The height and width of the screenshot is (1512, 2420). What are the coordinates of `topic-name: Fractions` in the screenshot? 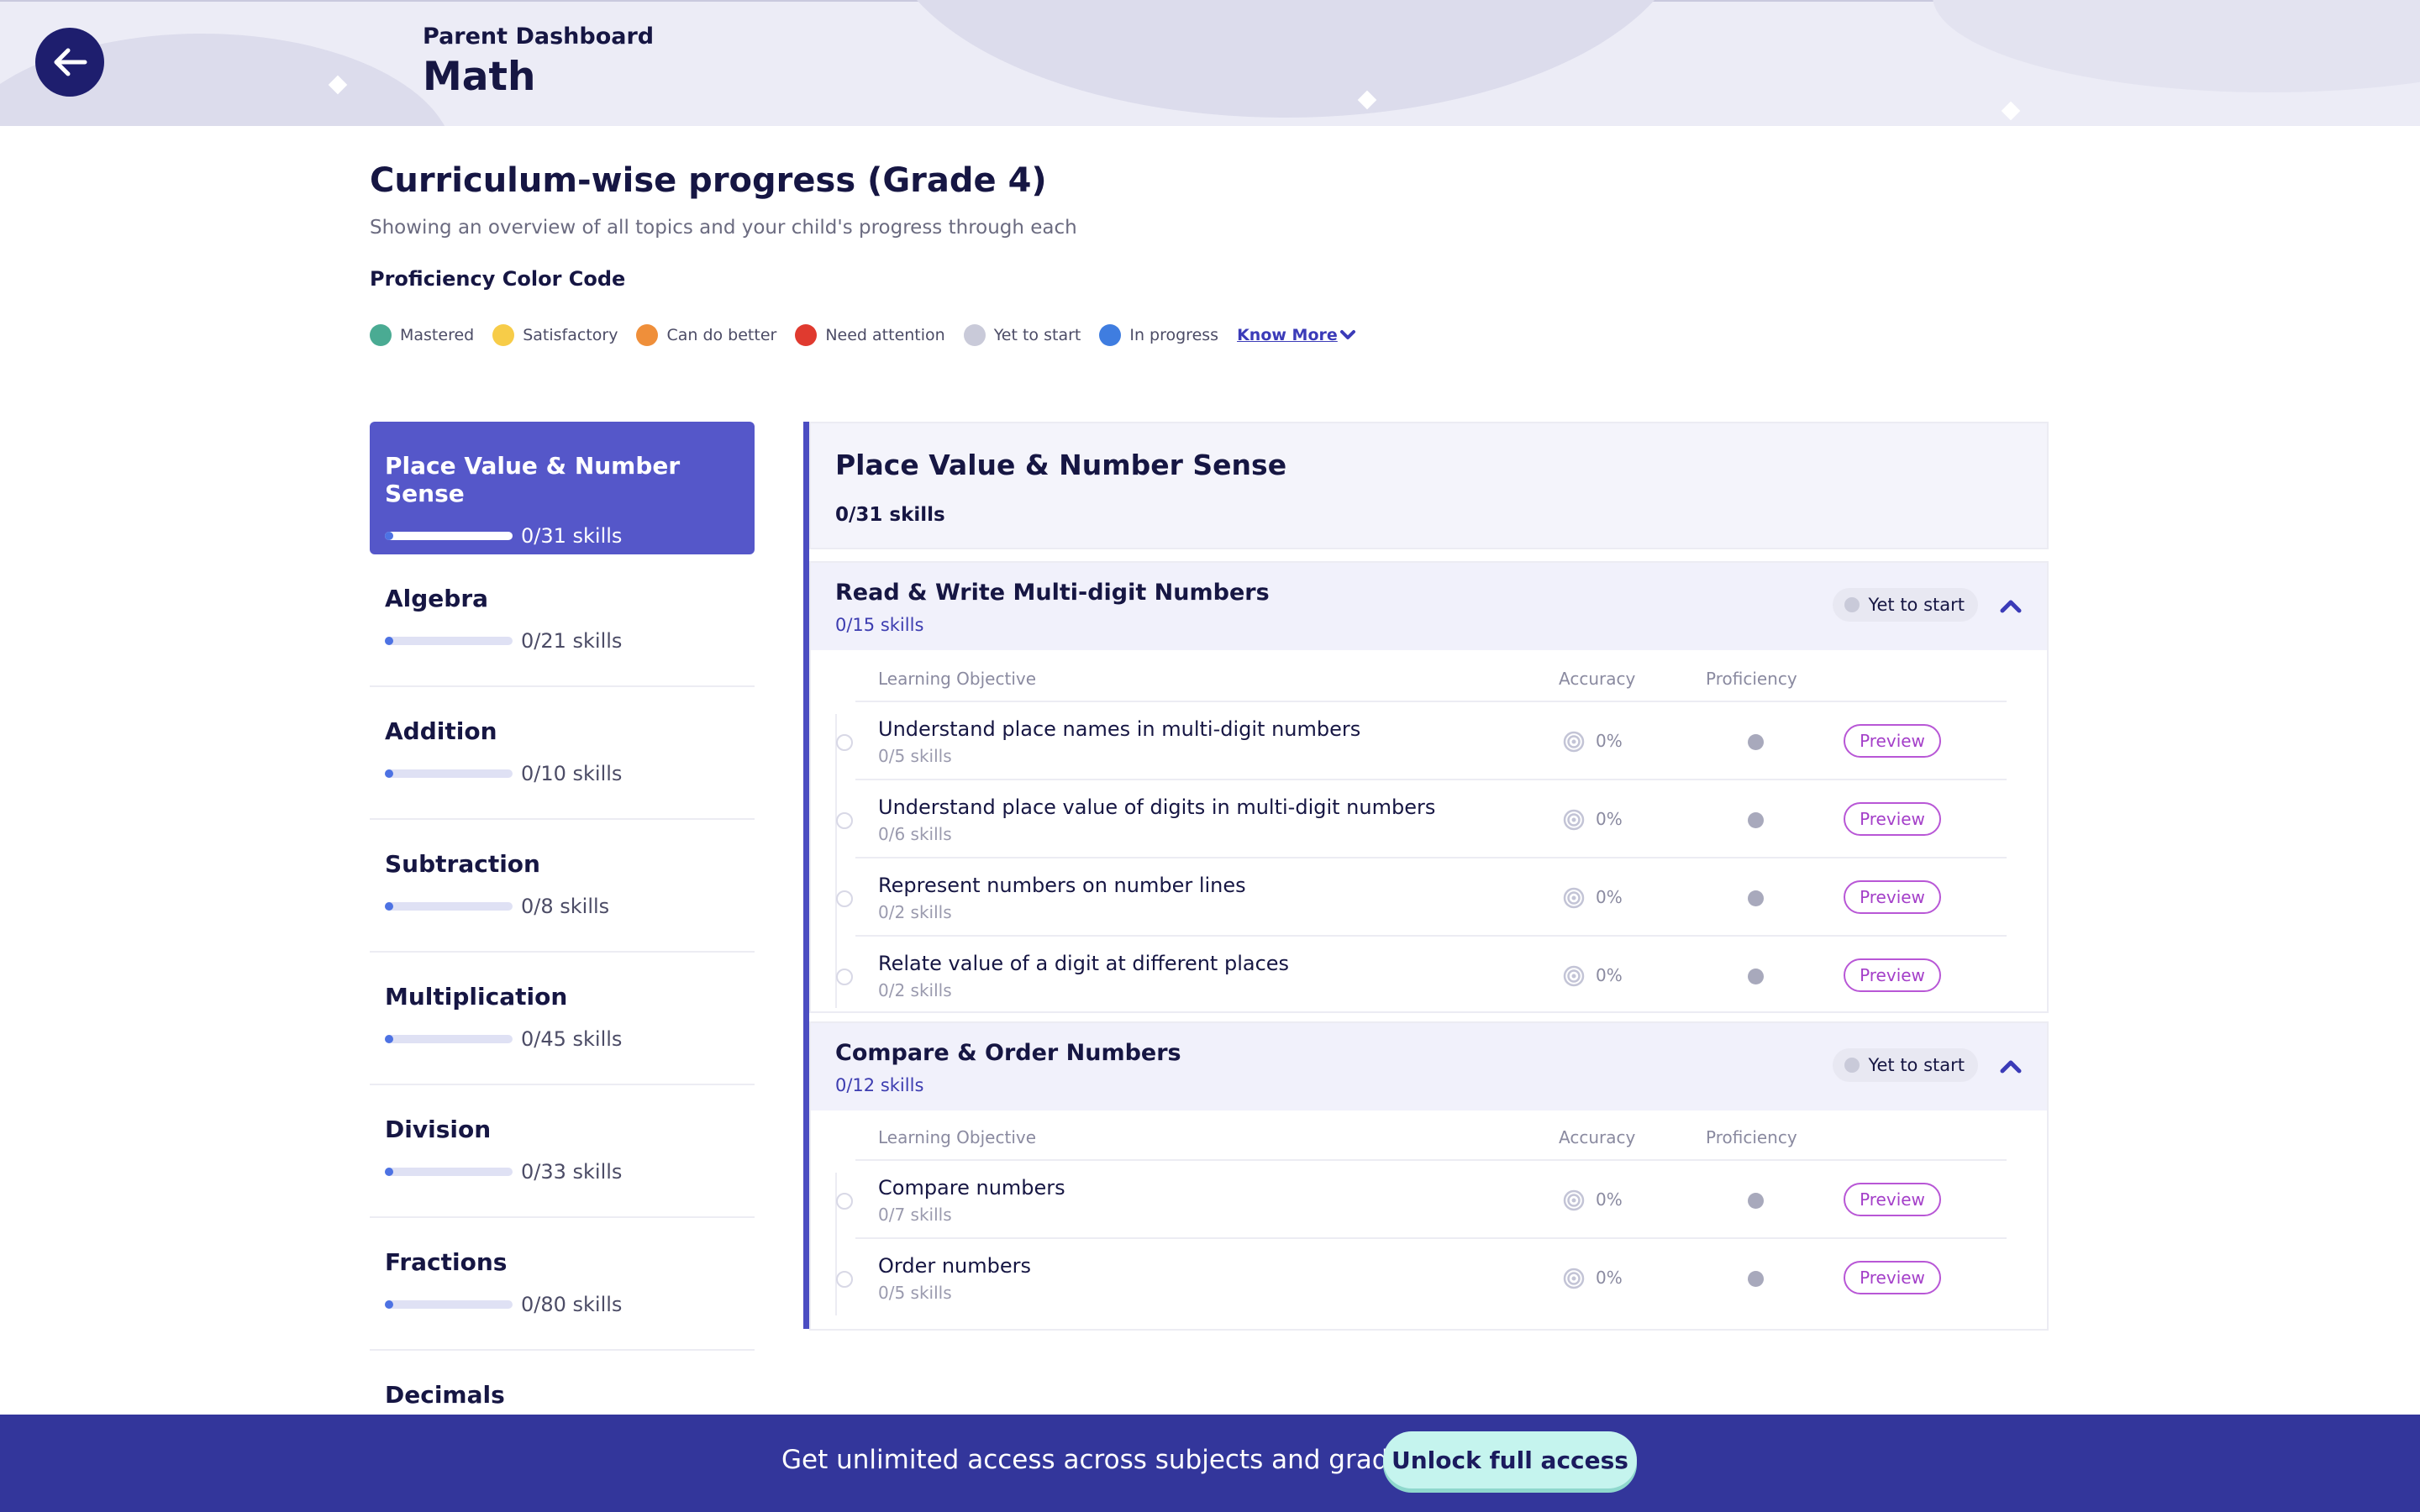 It's located at (447, 1262).